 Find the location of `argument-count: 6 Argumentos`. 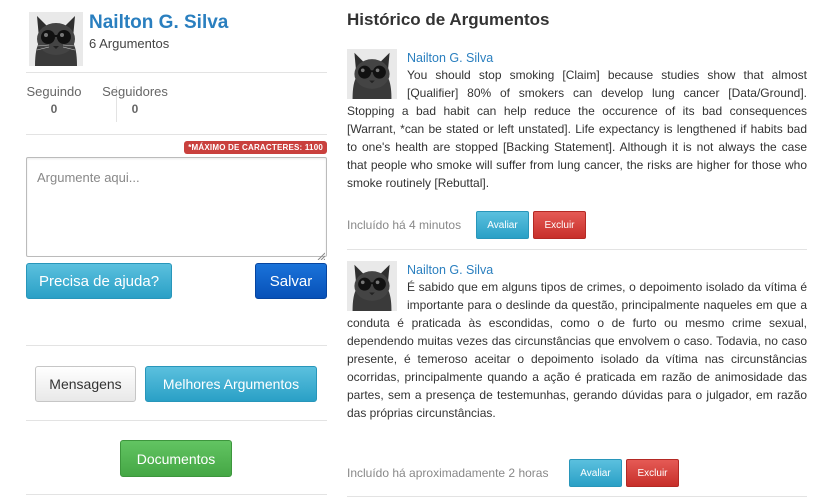

argument-count: 6 Argumentos is located at coordinates (129, 43).